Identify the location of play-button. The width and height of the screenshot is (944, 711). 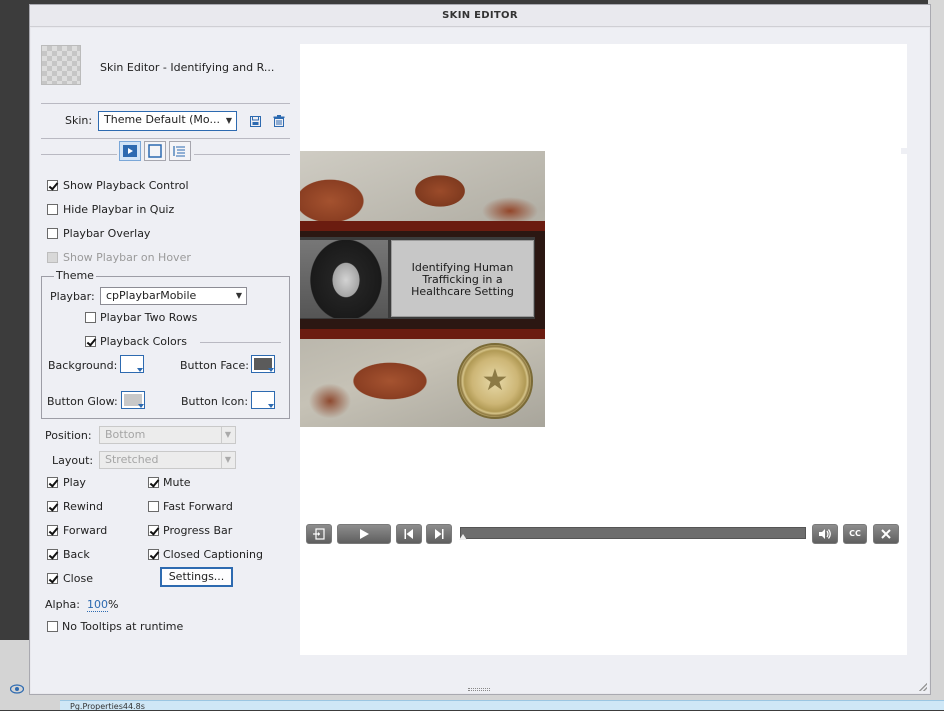
(364, 534).